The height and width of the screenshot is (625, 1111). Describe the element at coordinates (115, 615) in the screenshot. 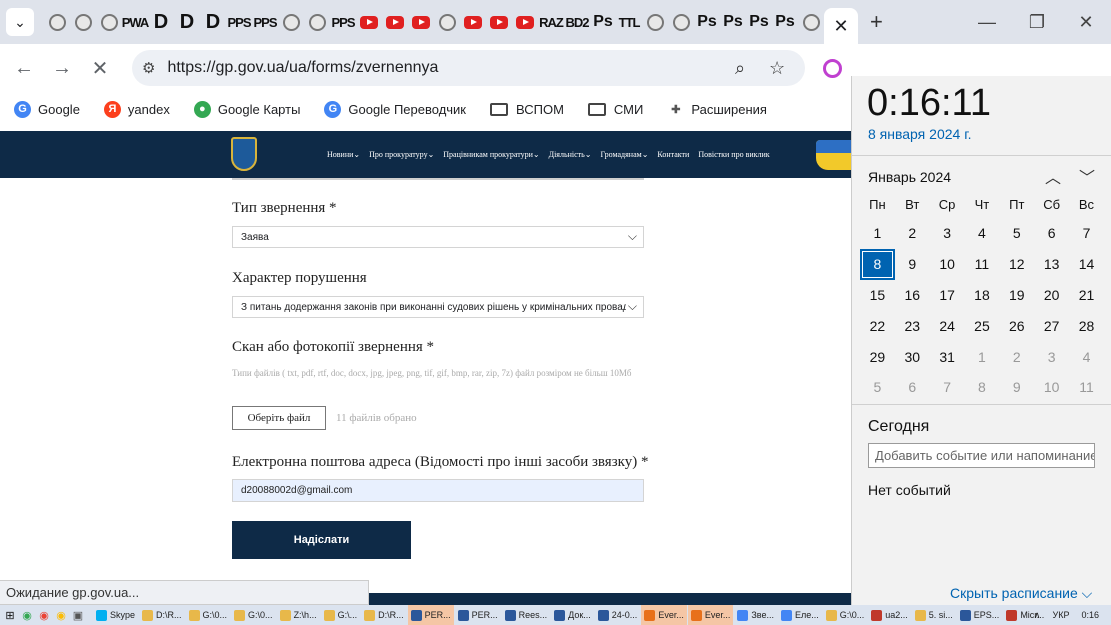

I see `taskbar-app: Skype` at that location.